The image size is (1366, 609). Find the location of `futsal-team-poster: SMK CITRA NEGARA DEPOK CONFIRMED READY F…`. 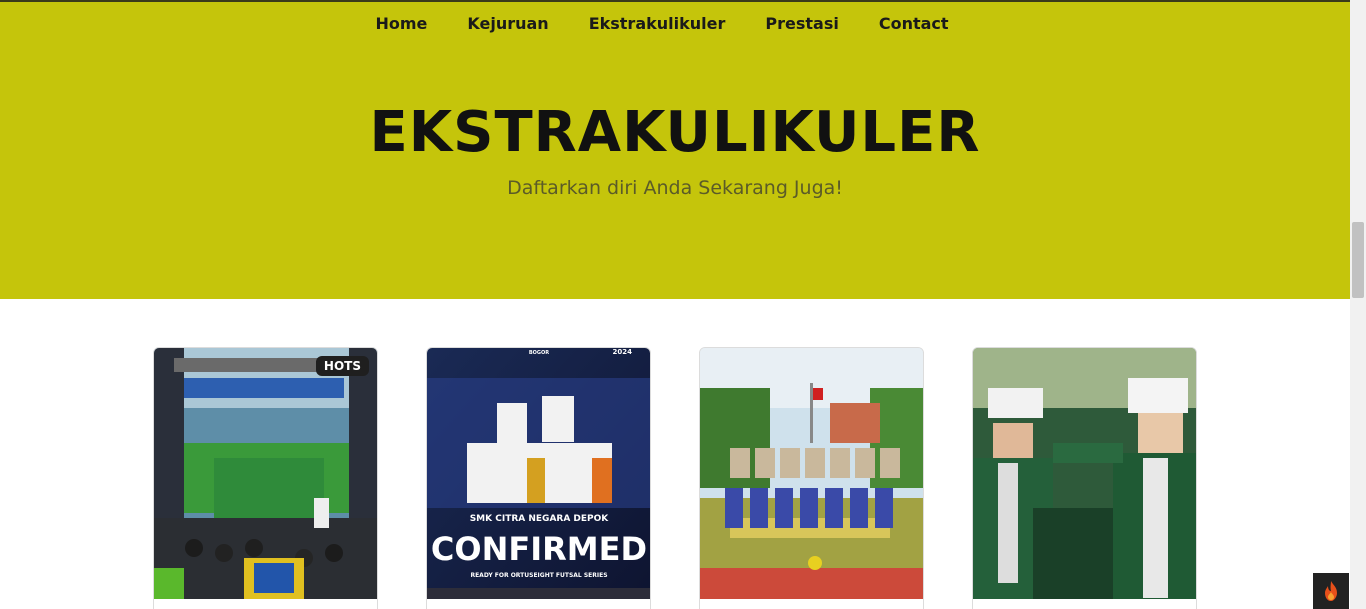

futsal-team-poster: SMK CITRA NEGARA DEPOK CONFIRMED READY F… is located at coordinates (538, 473).